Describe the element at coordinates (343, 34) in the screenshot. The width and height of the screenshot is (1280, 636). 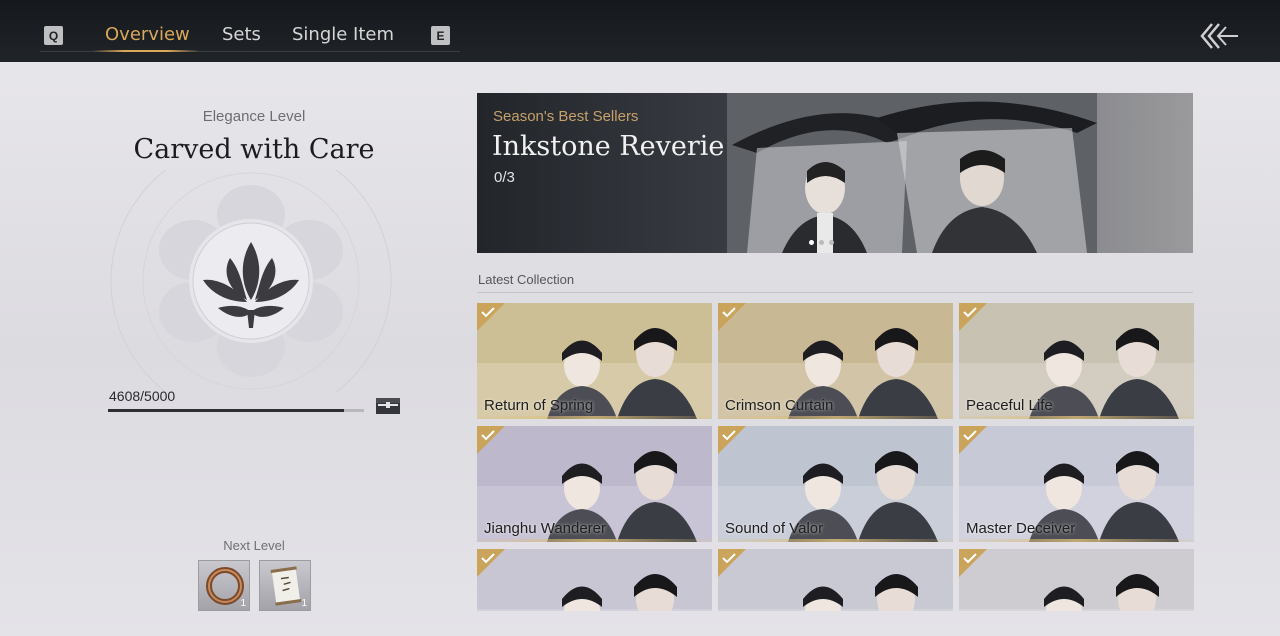
I see `tab-single-item: Single Item` at that location.